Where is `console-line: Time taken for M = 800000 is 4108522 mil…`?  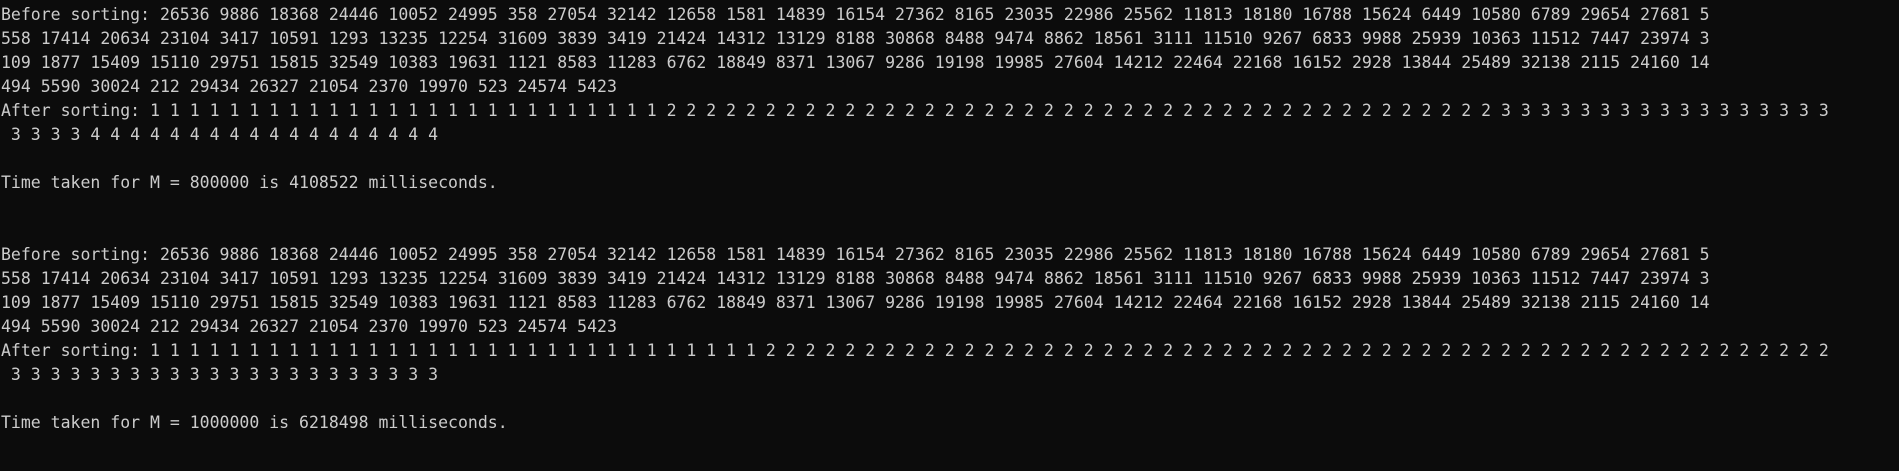 console-line: Time taken for M = 800000 is 4108522 mil… is located at coordinates (249, 182).